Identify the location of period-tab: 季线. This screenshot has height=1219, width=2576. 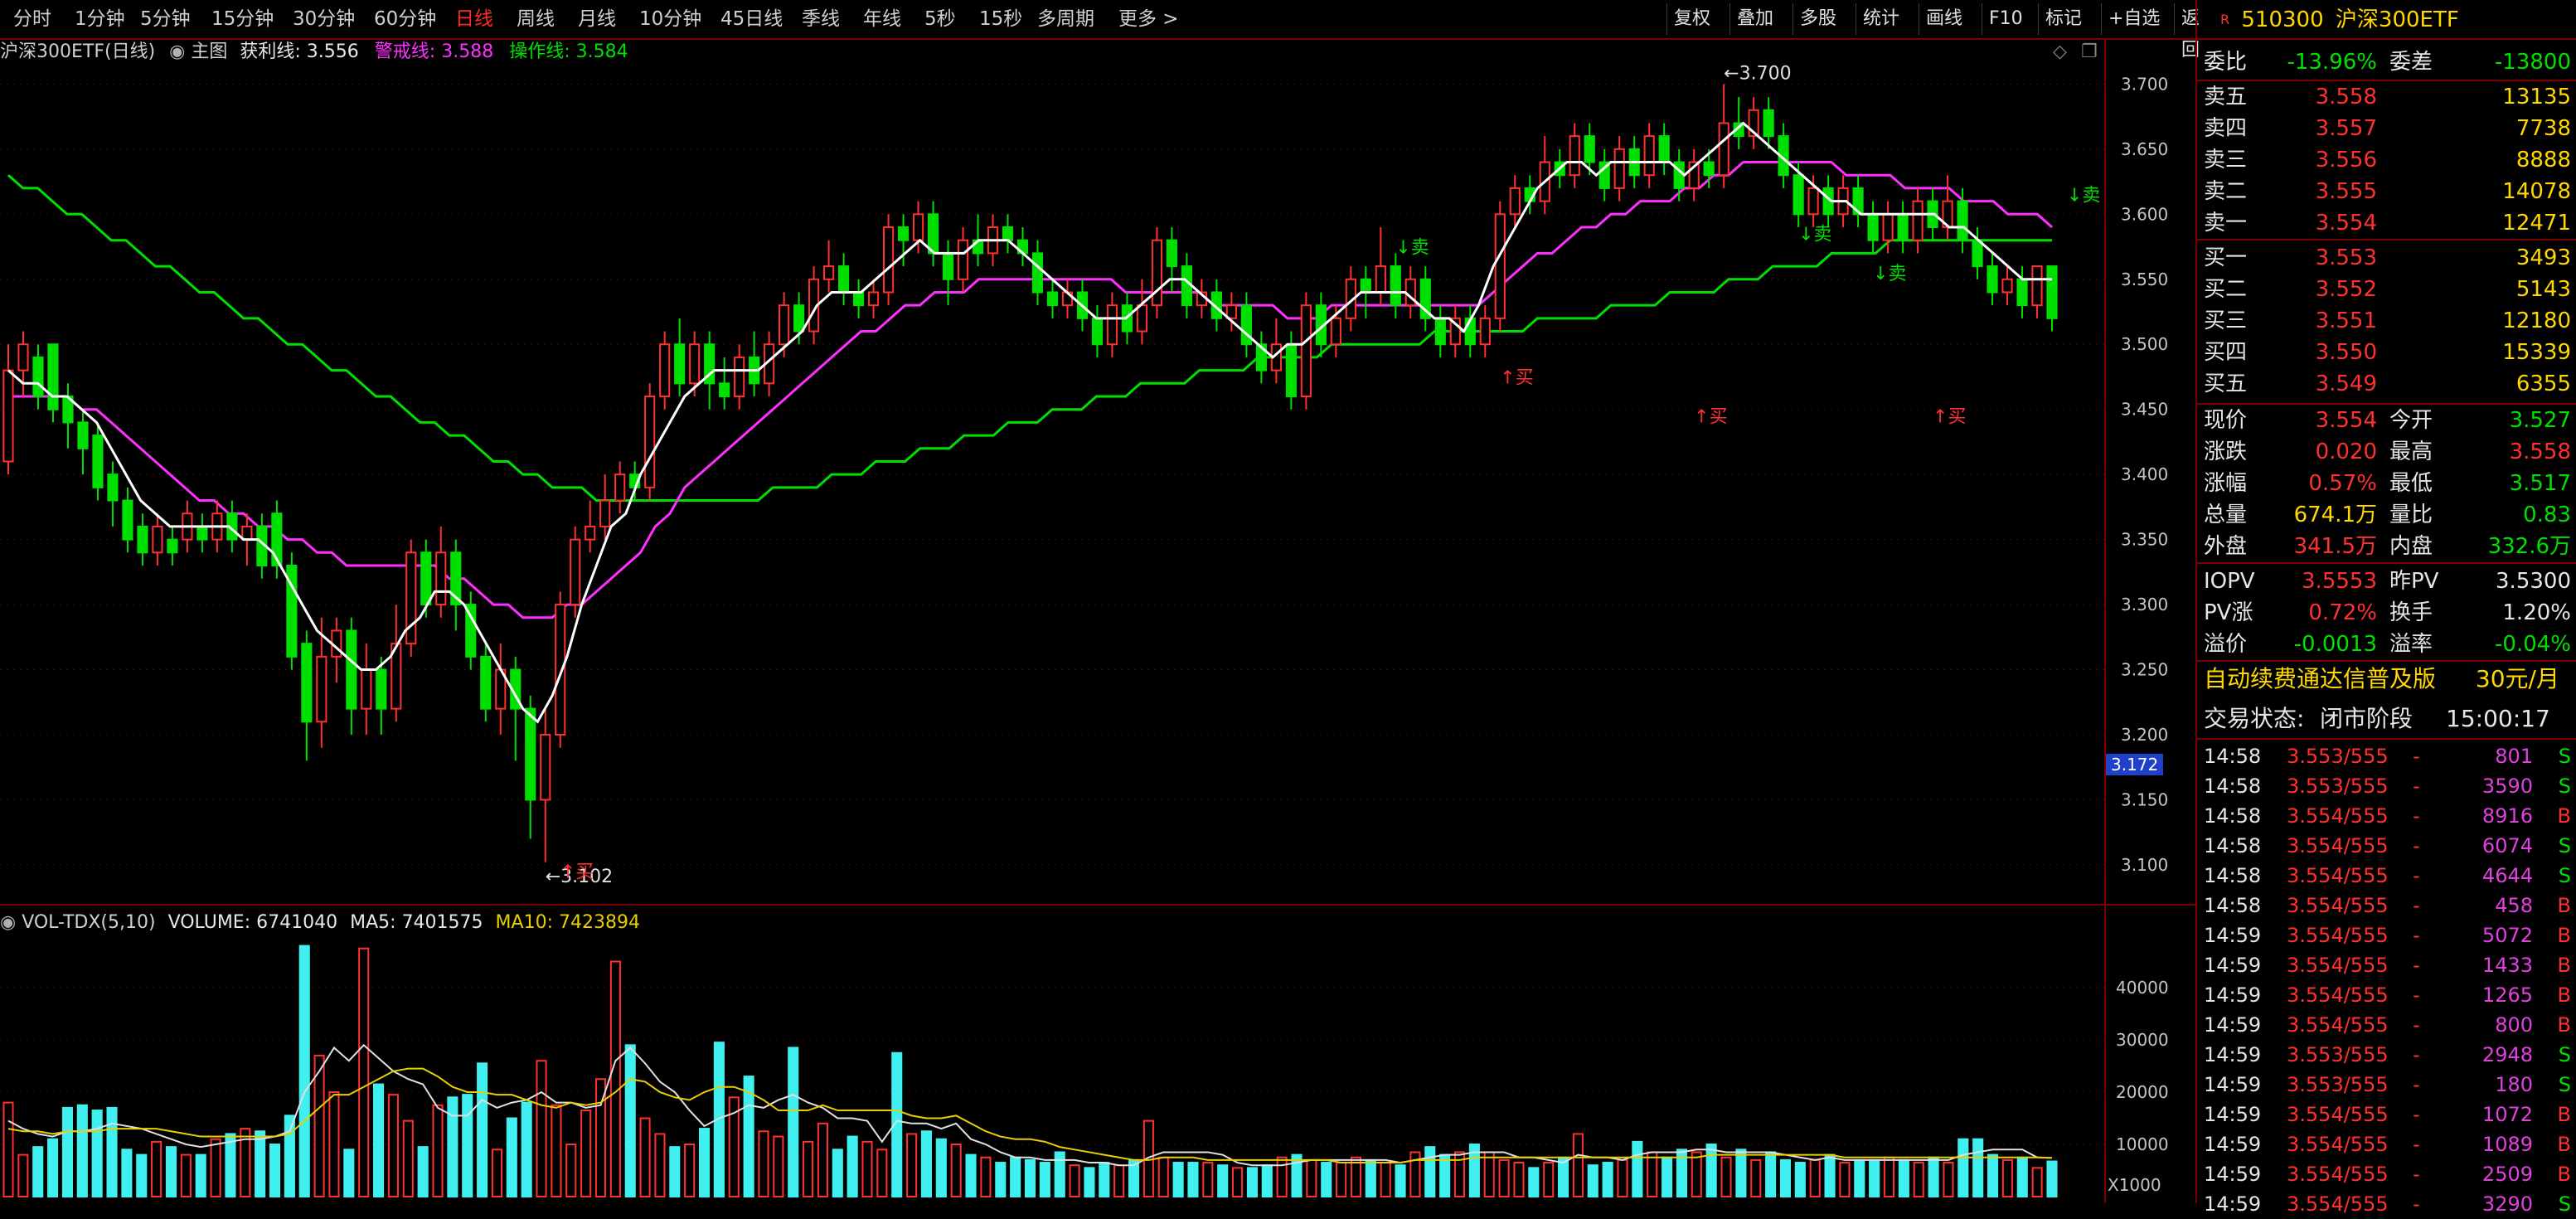
(821, 19).